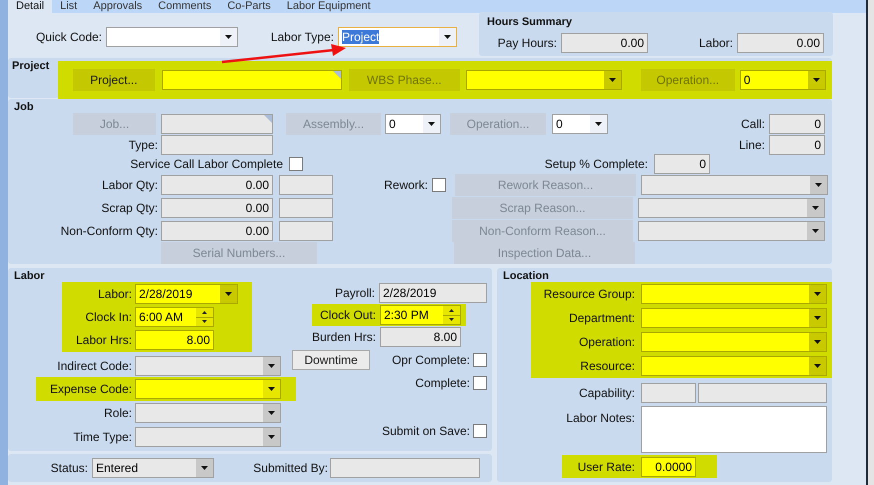 The height and width of the screenshot is (485, 874). What do you see at coordinates (30, 6) in the screenshot?
I see `tab: Detail` at bounding box center [30, 6].